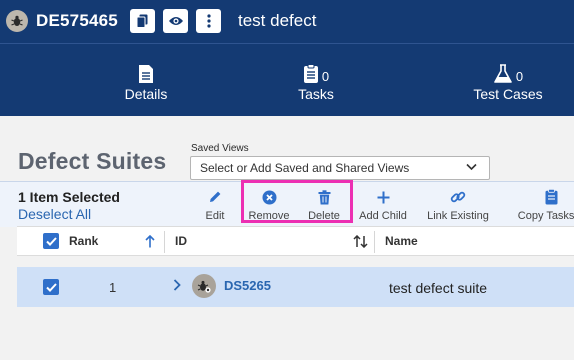  What do you see at coordinates (458, 197) in the screenshot?
I see `link-icon` at bounding box center [458, 197].